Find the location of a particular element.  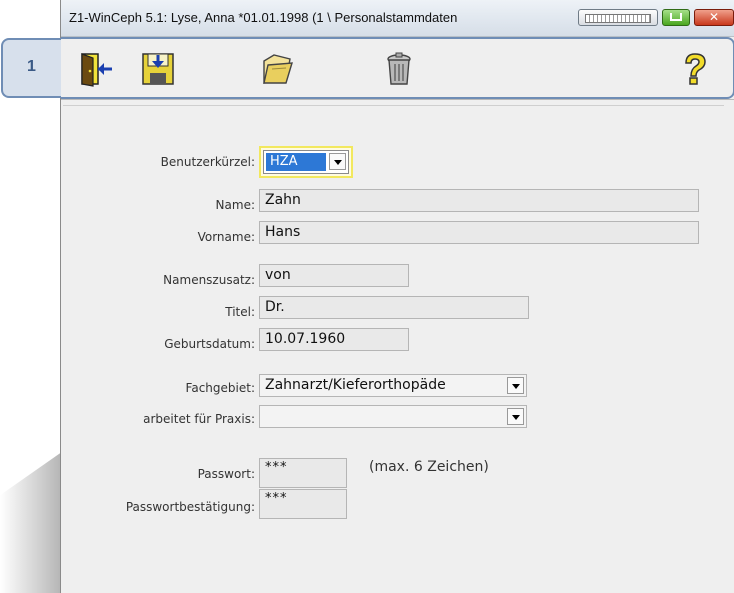

name-field: Zahn is located at coordinates (479, 200).